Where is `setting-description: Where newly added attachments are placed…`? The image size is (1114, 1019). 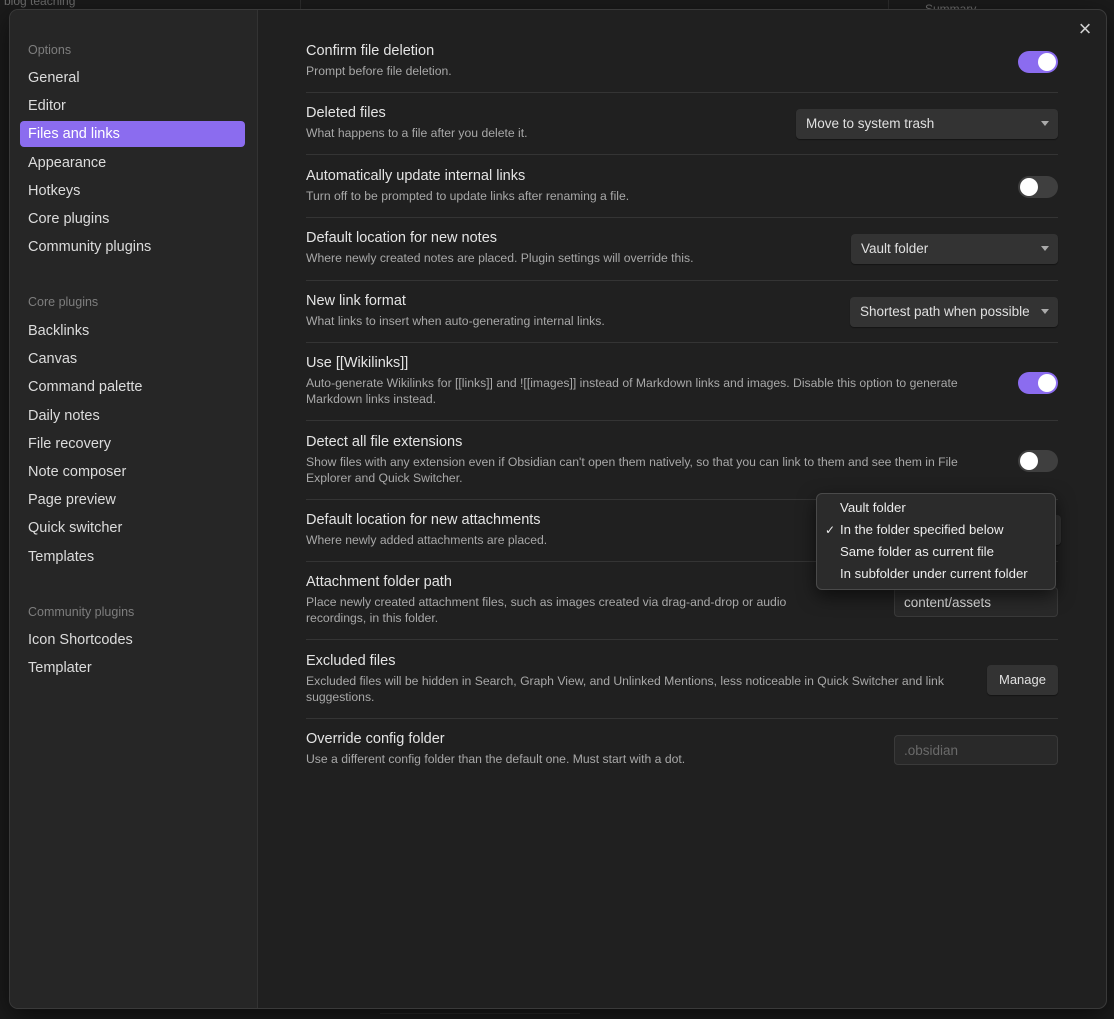 setting-description: Where newly added attachments are placed… is located at coordinates (427, 540).